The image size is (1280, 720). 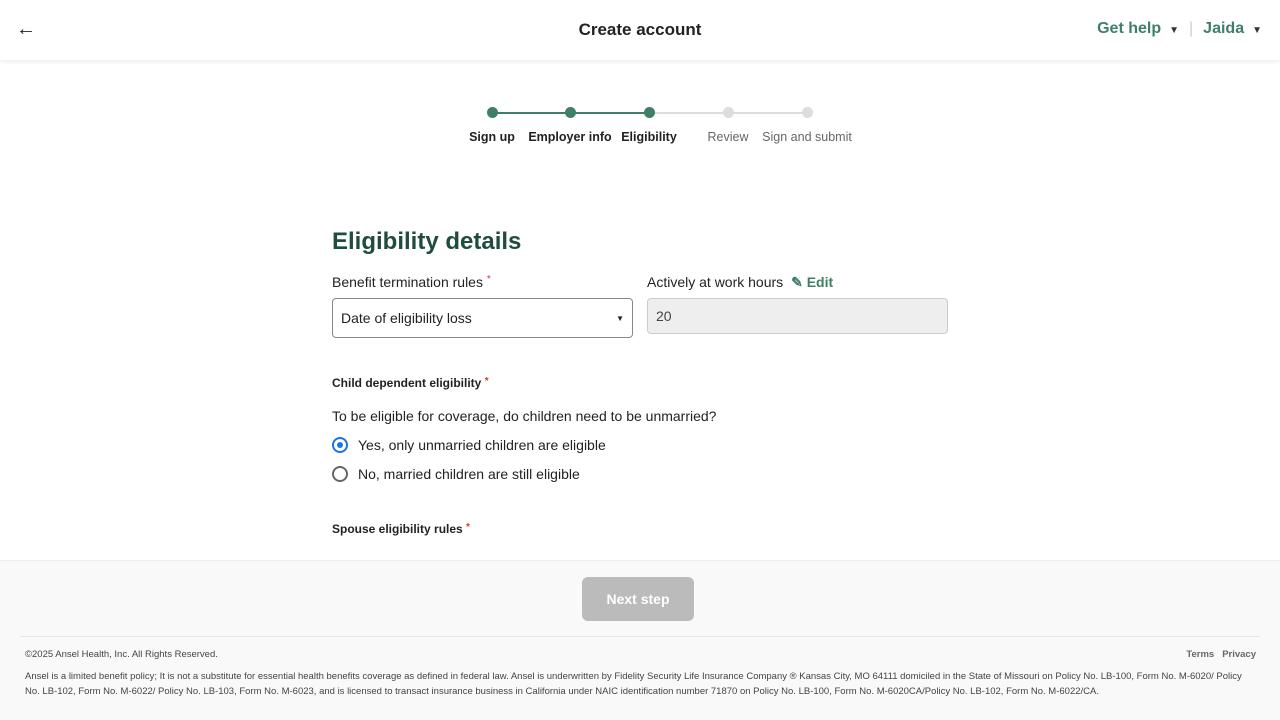 What do you see at coordinates (728, 137) in the screenshot?
I see `step-label: Review` at bounding box center [728, 137].